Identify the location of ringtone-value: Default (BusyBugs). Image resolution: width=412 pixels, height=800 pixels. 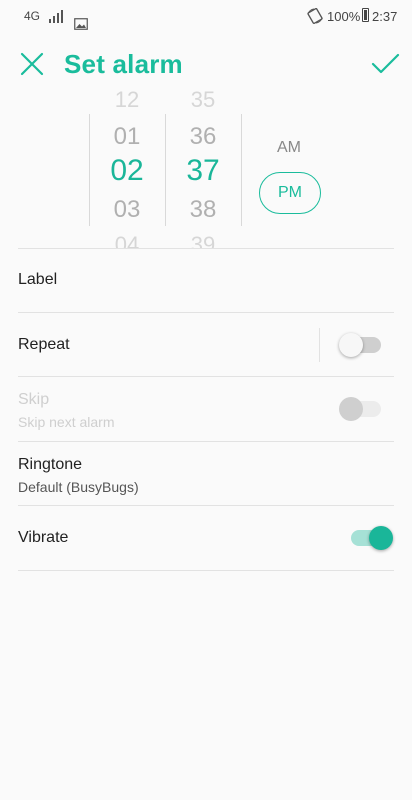
(78, 487).